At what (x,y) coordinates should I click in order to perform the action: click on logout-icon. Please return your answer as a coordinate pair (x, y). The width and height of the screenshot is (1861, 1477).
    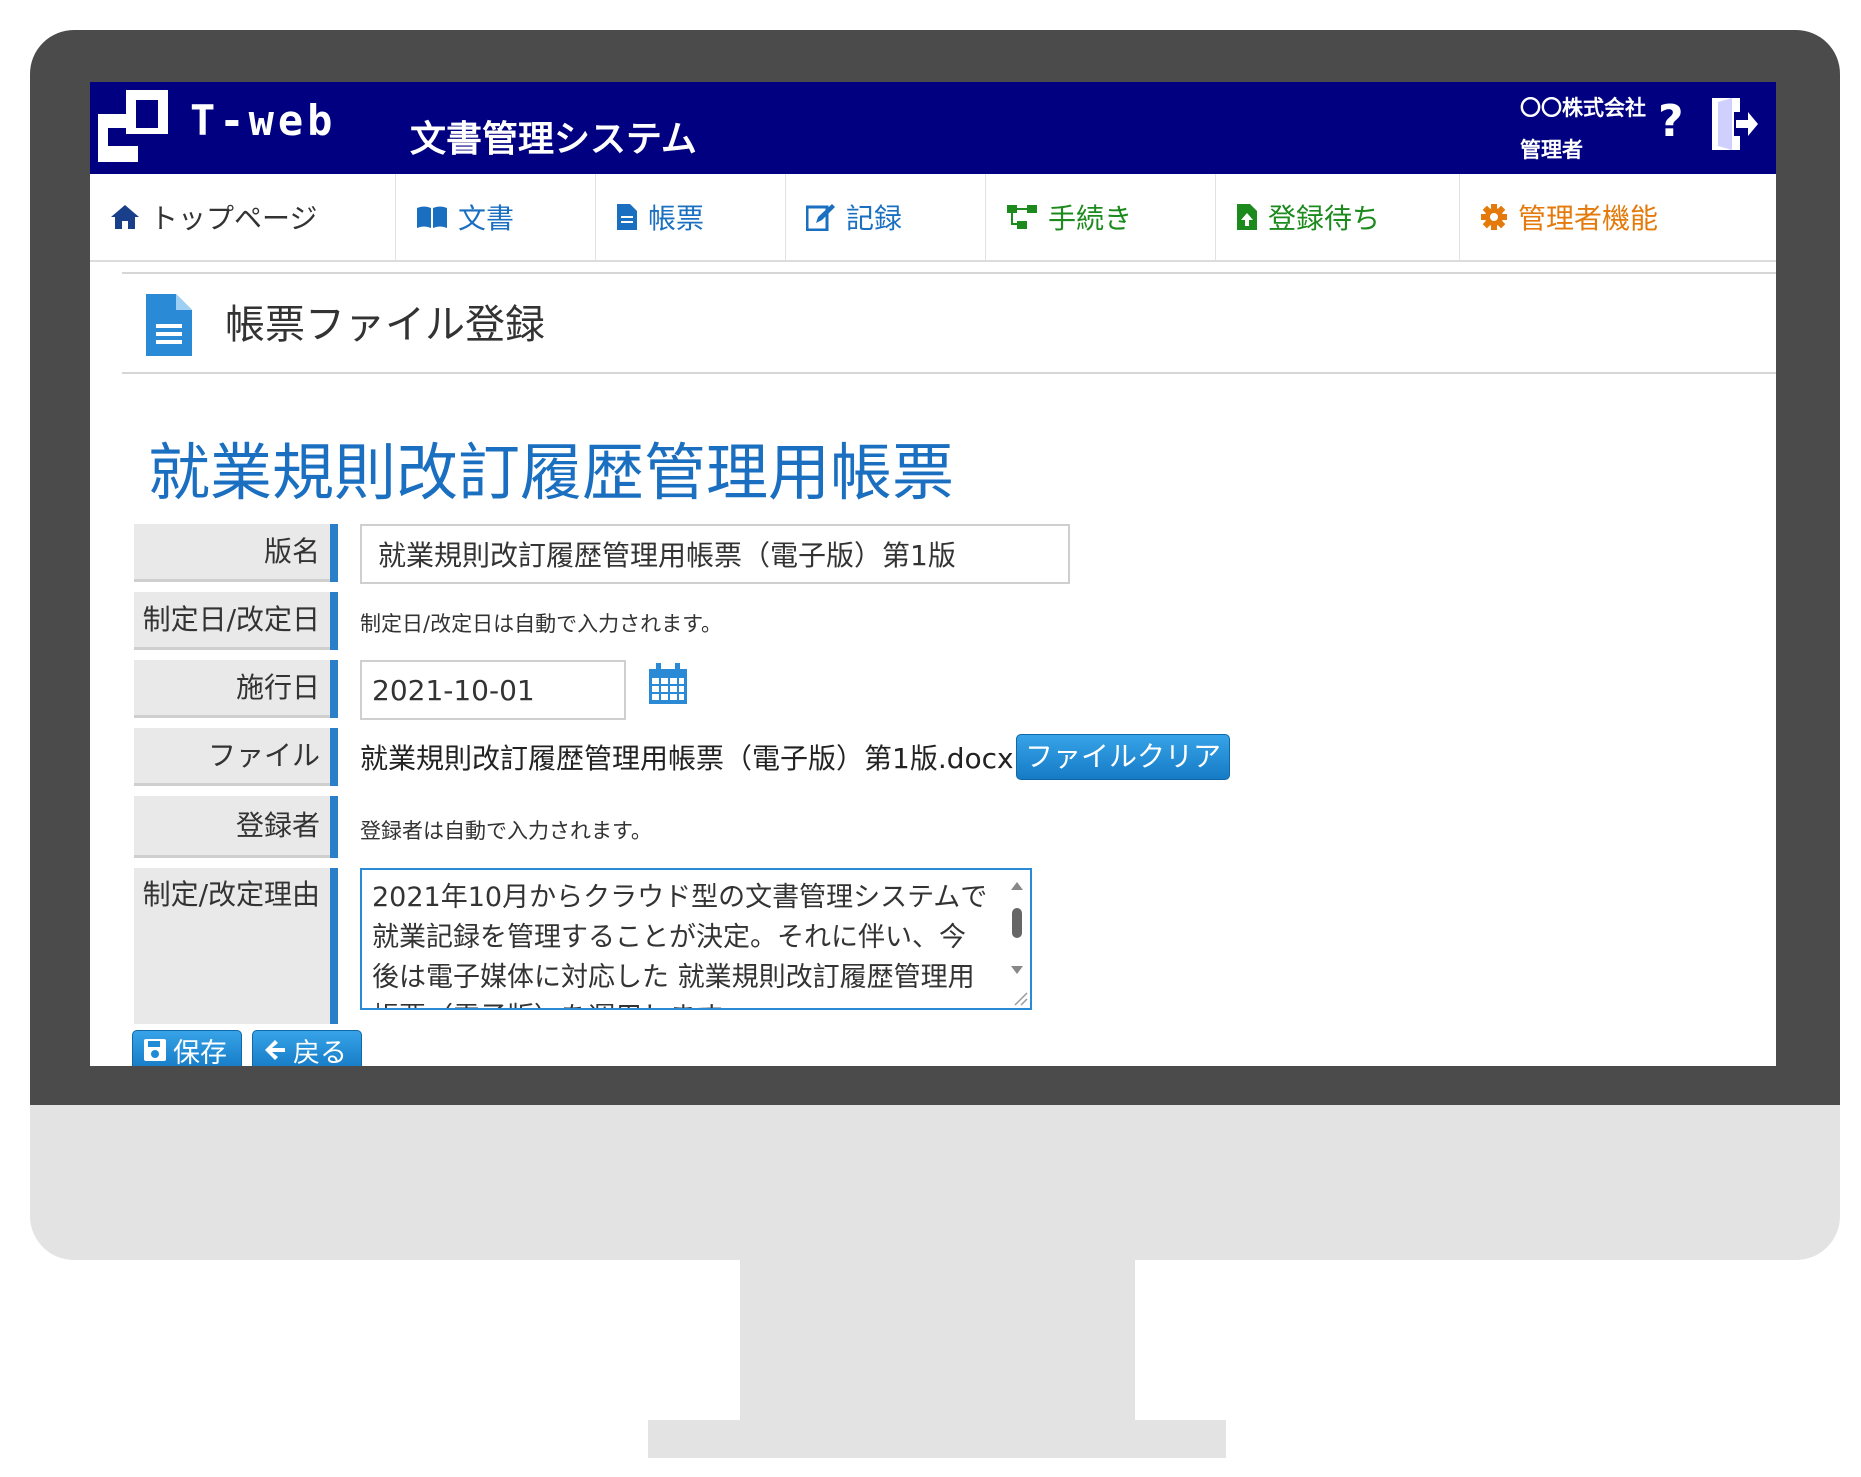
    Looking at the image, I should click on (1735, 124).